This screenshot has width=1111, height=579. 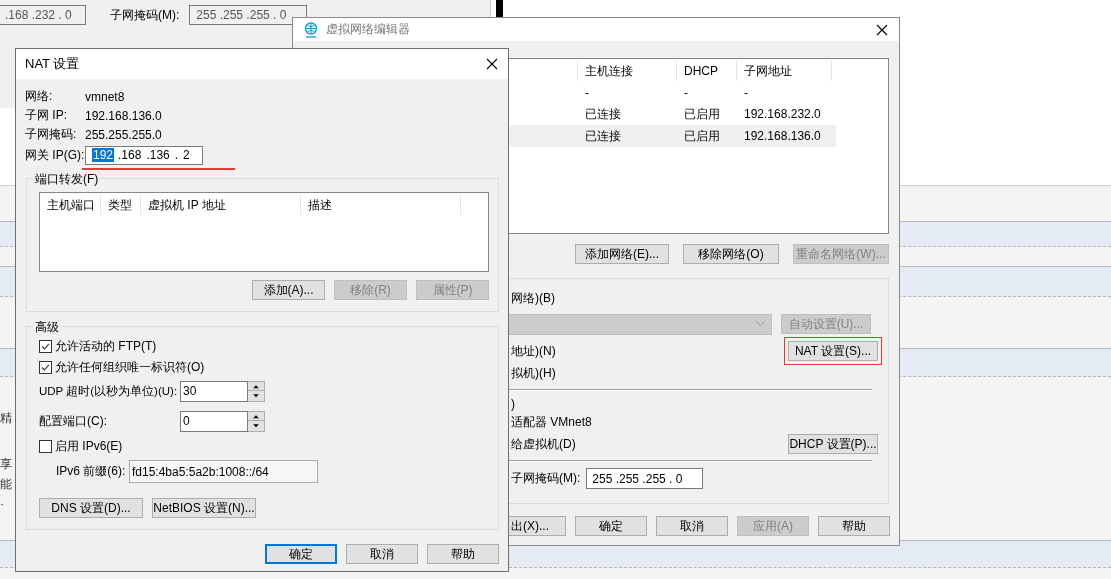 I want to click on chevron-icon, so click(x=760, y=324).